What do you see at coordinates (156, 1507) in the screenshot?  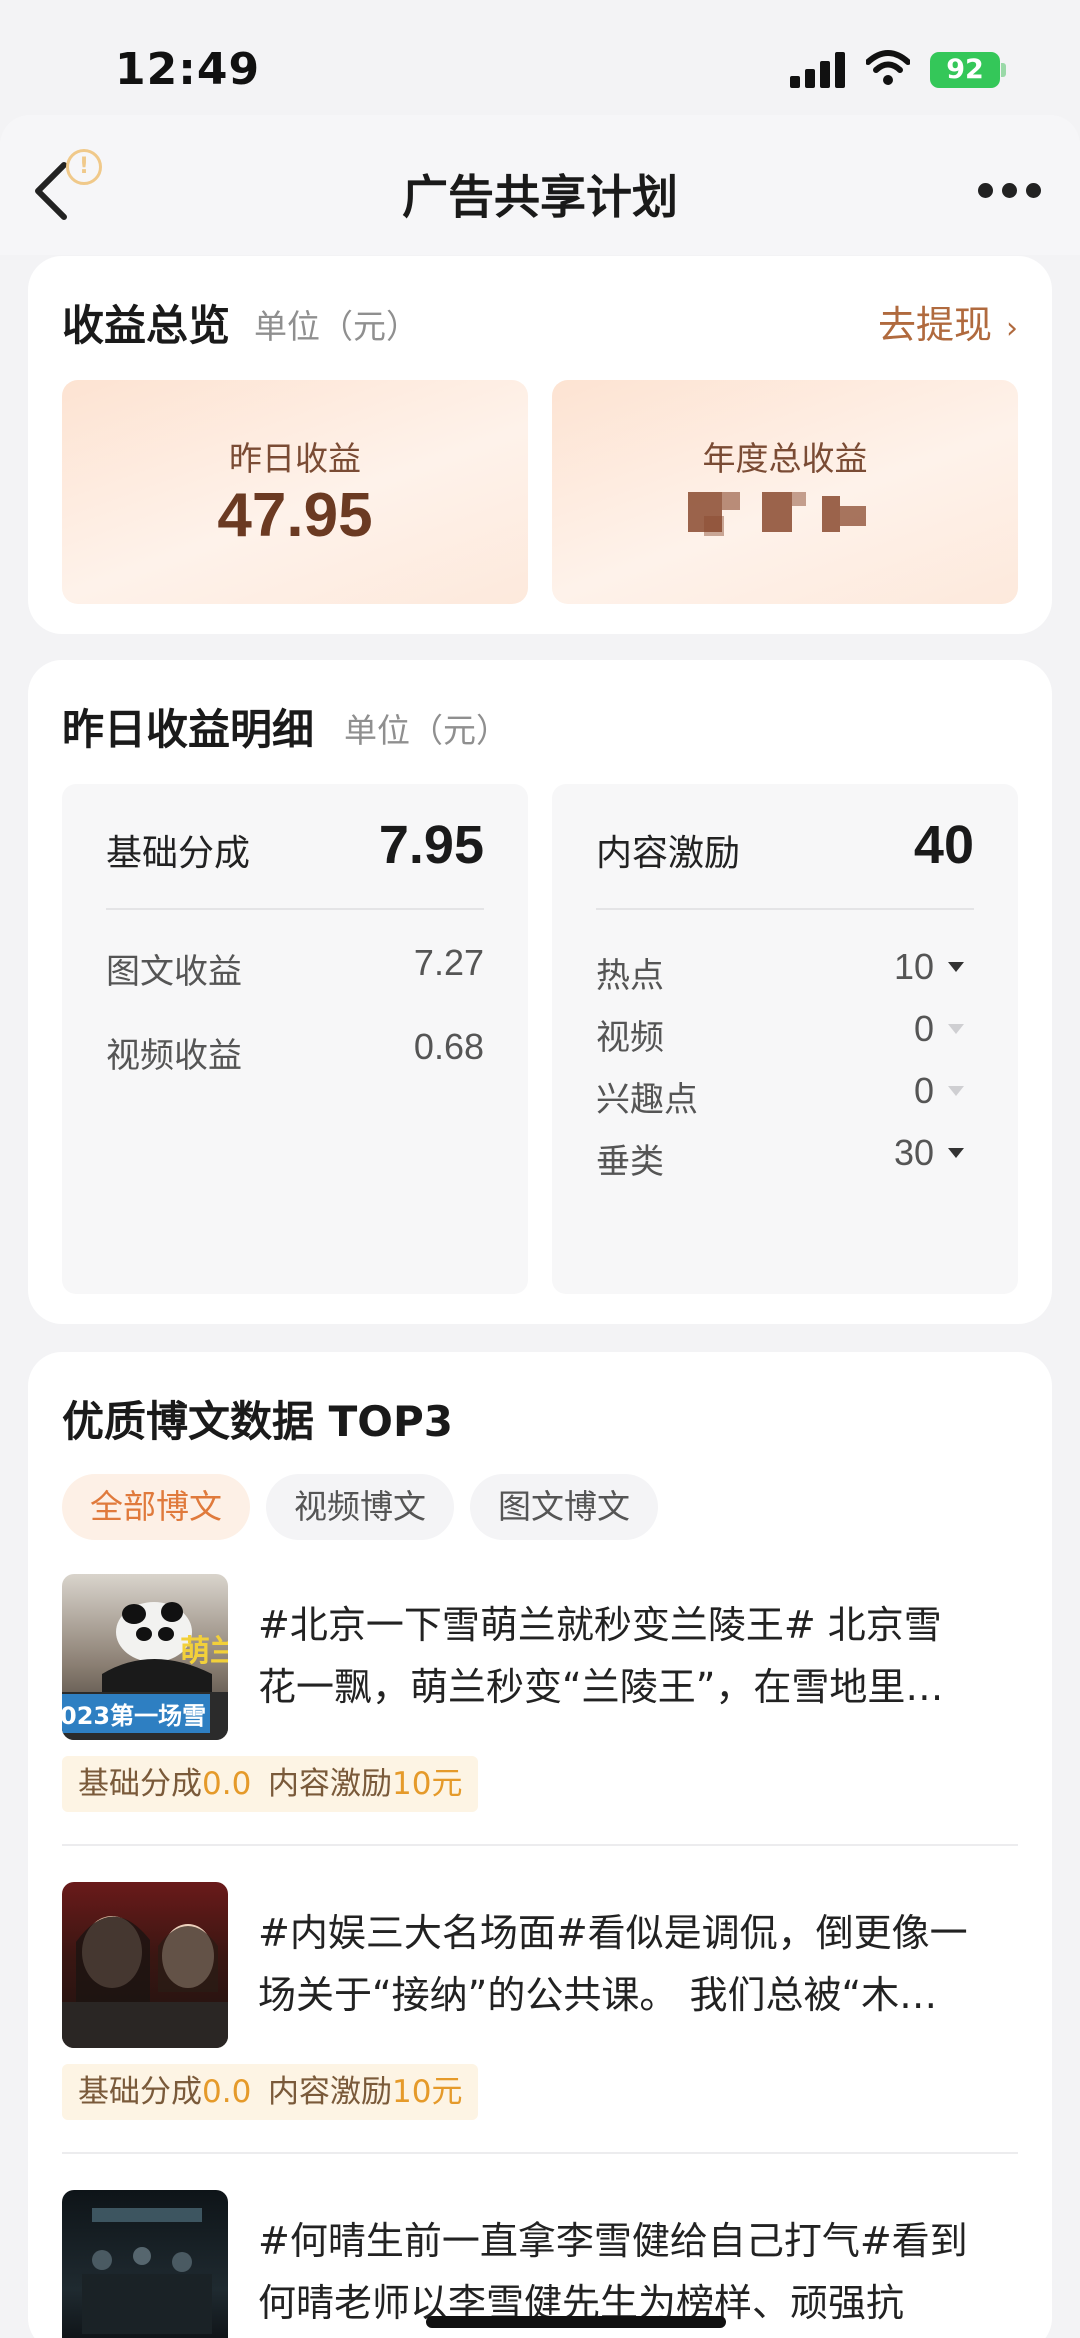 I see `tab-all-posts: 全部博文` at bounding box center [156, 1507].